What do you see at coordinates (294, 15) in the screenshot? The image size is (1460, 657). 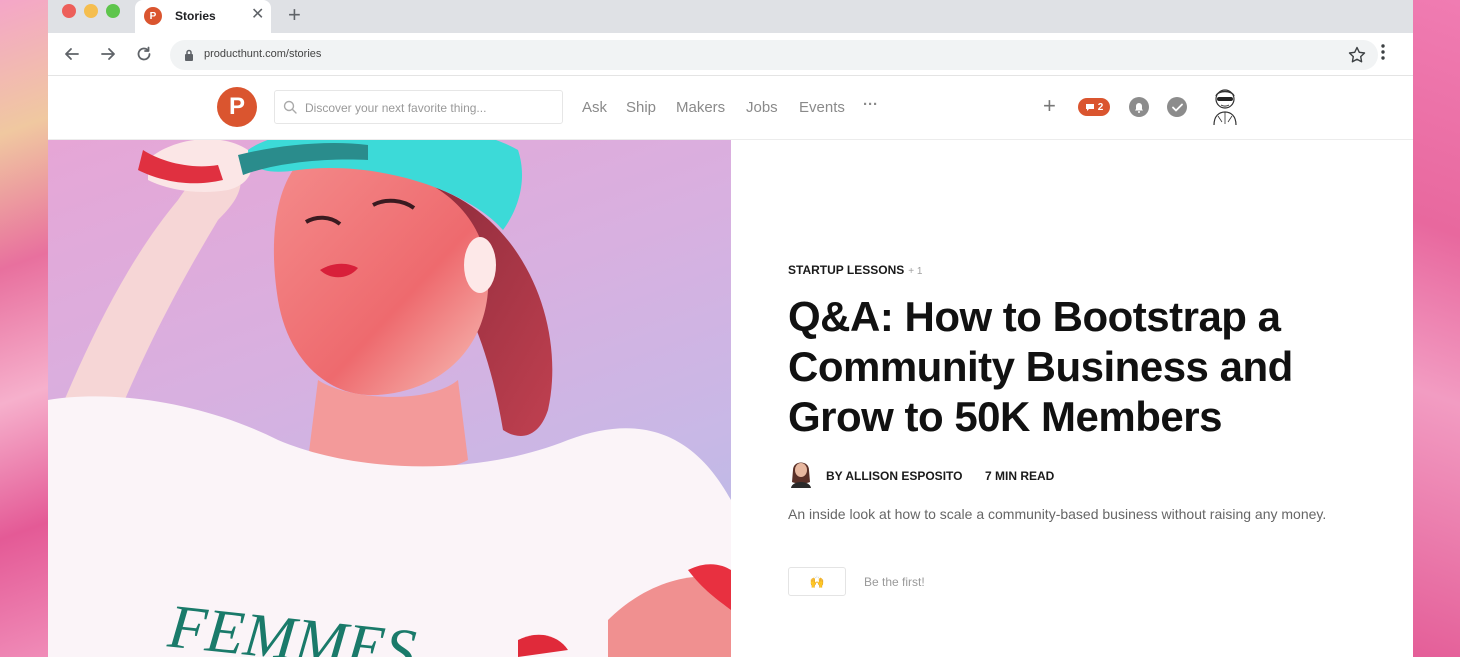 I see `new-tab-button: +` at bounding box center [294, 15].